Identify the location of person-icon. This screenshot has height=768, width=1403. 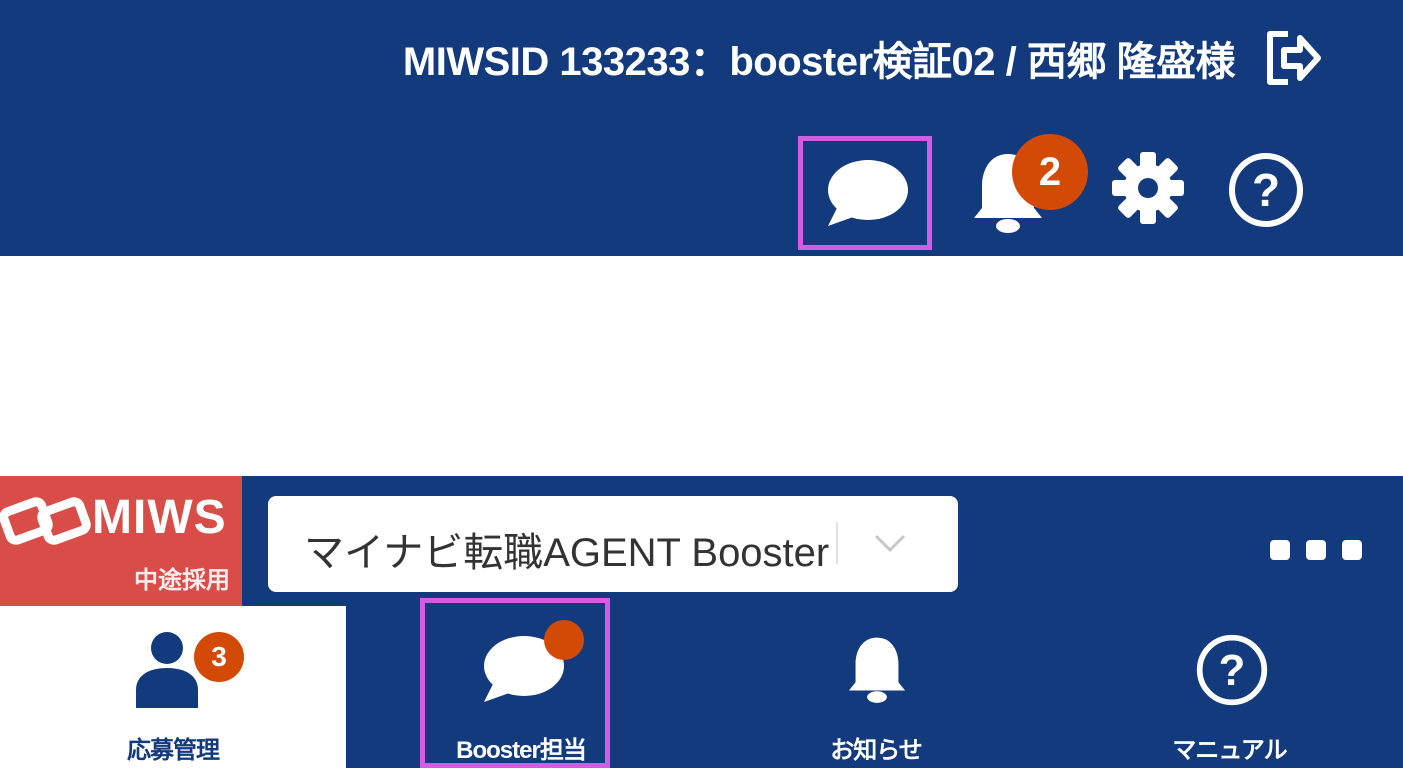
(167, 670).